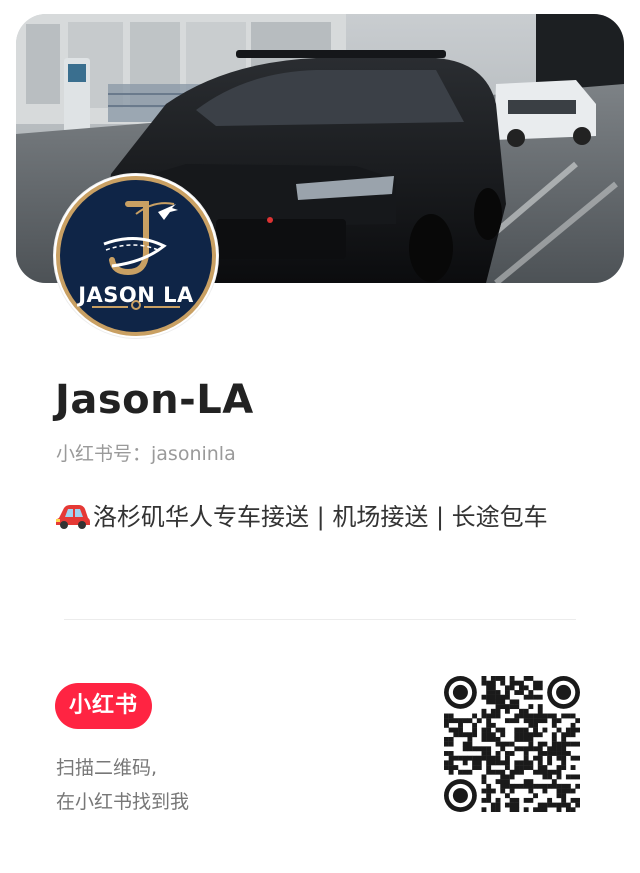 This screenshot has height=873, width=640. What do you see at coordinates (123, 802) in the screenshot?
I see `scan-line-2: 在小红书找到我` at bounding box center [123, 802].